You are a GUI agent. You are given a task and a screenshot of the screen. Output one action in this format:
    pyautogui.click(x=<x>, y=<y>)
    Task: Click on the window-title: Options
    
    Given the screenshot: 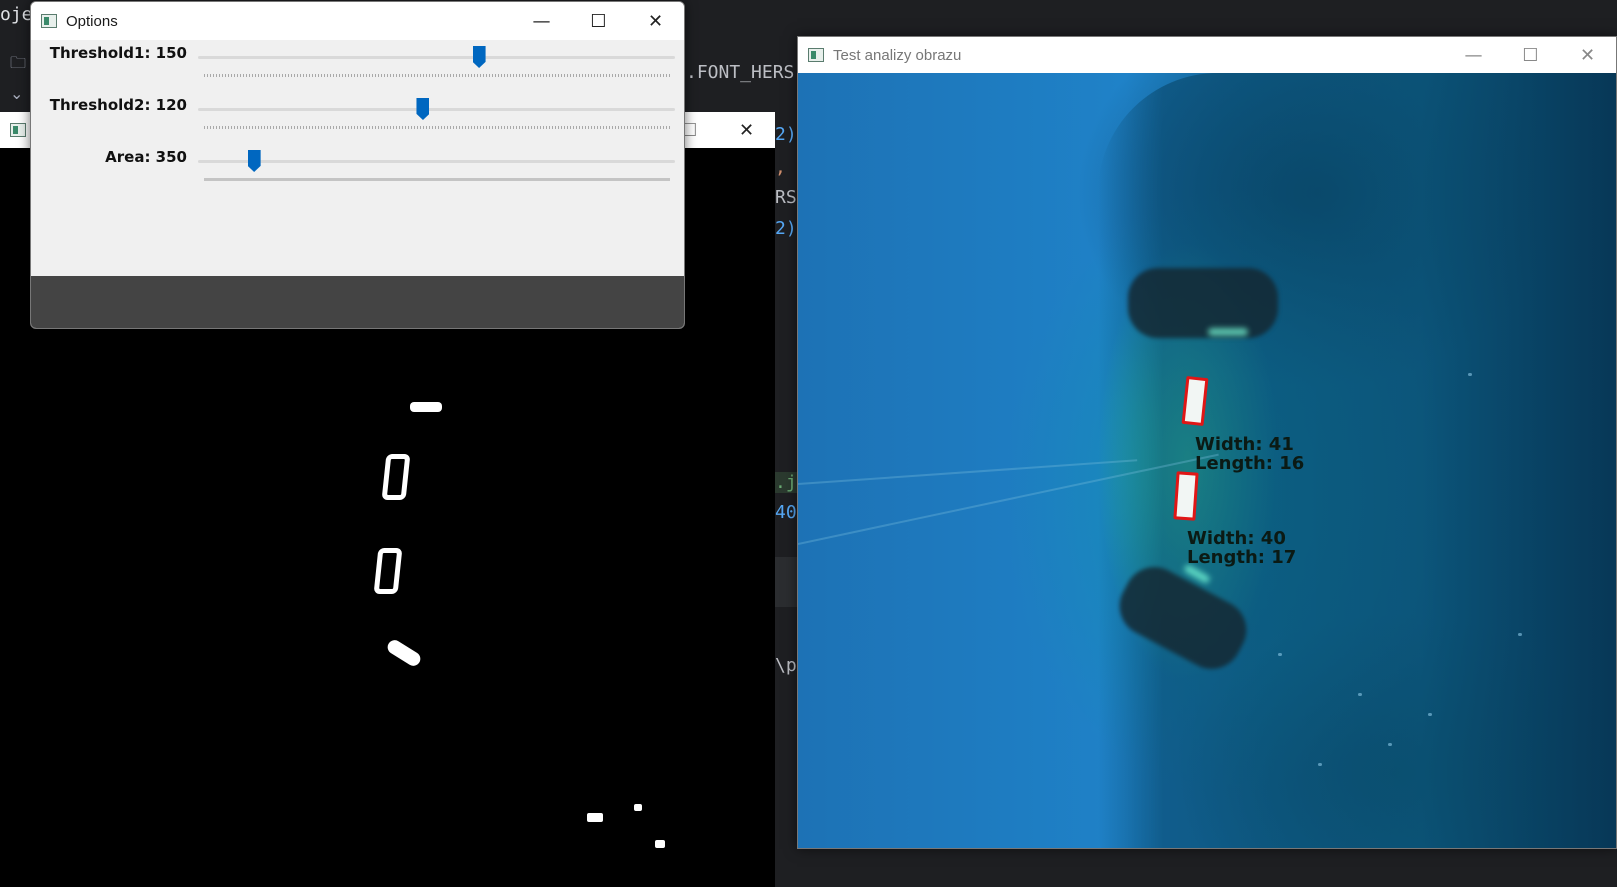 What is the action you would take?
    pyautogui.click(x=92, y=21)
    